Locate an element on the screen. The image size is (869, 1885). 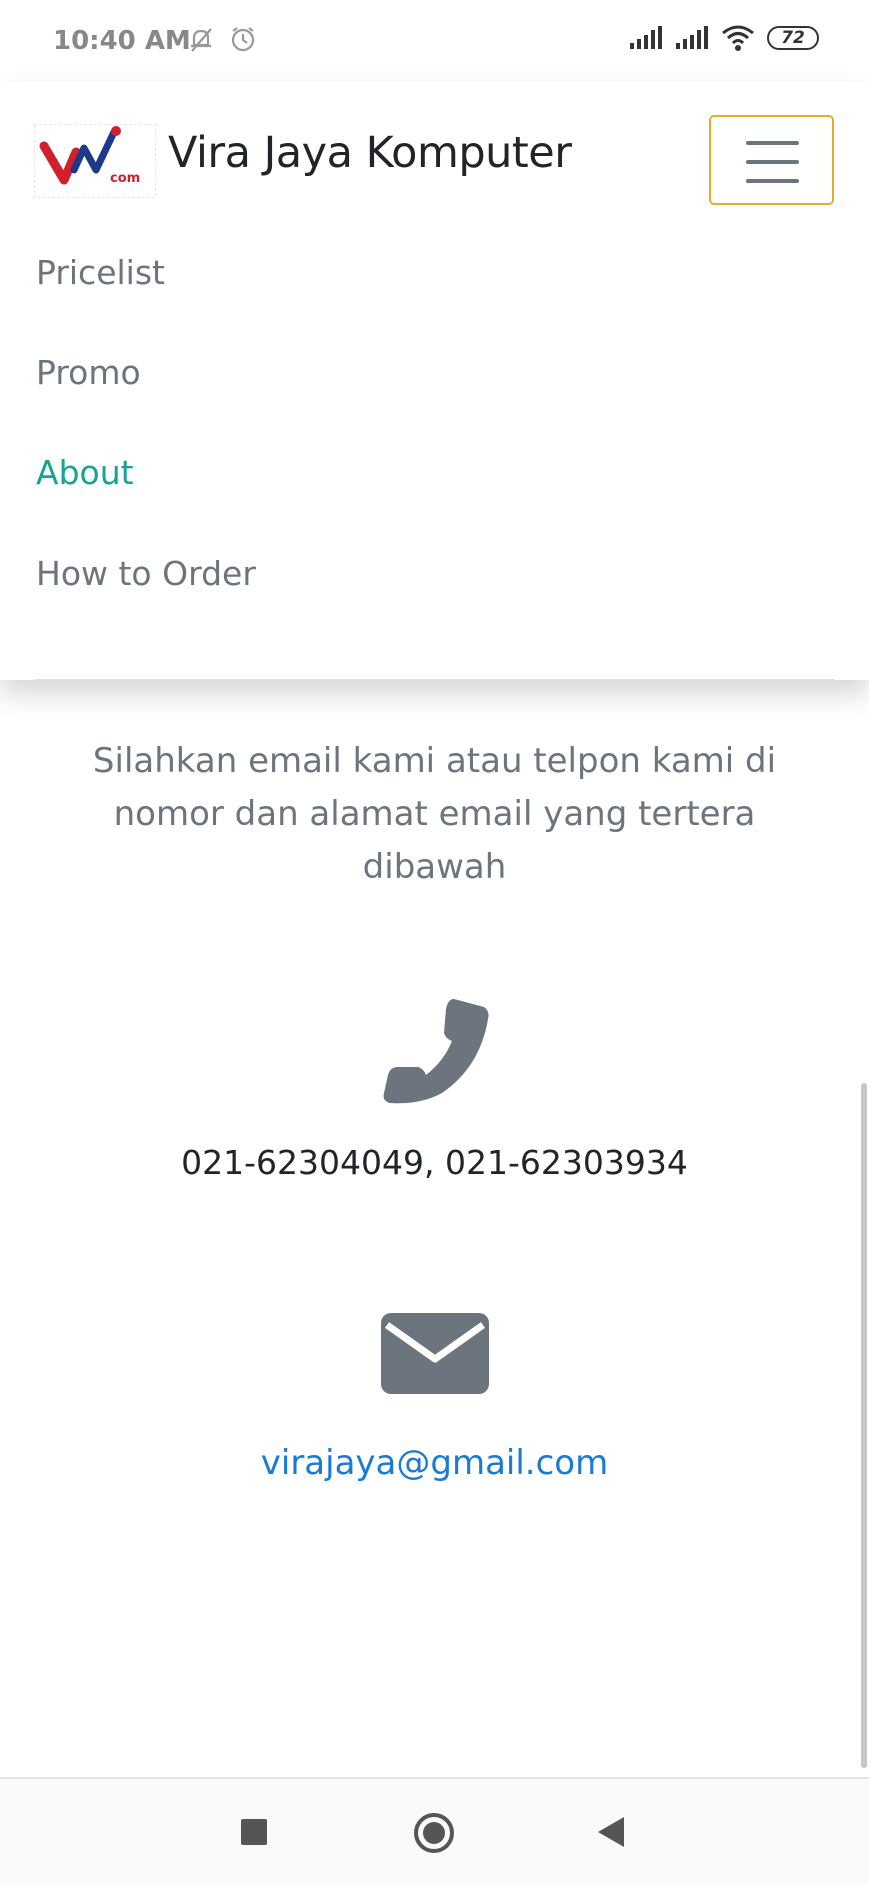
status-icons-right: 72 is located at coordinates (724, 38).